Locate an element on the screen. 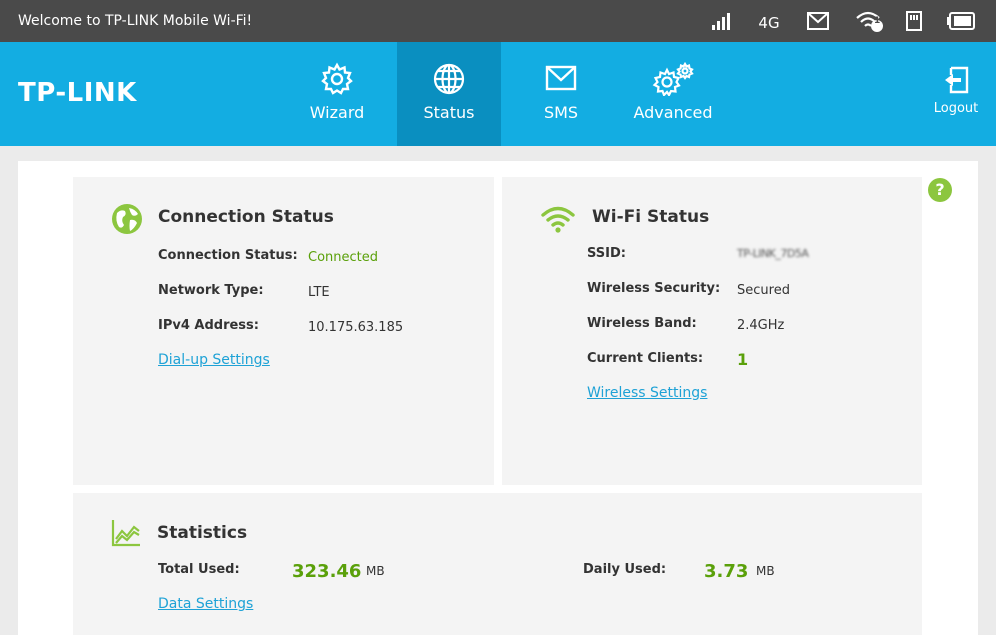 The image size is (996, 635). status-bar: Welcome to TP-LINK Mobile Wi-Fi! 4G 1 is located at coordinates (498, 21).